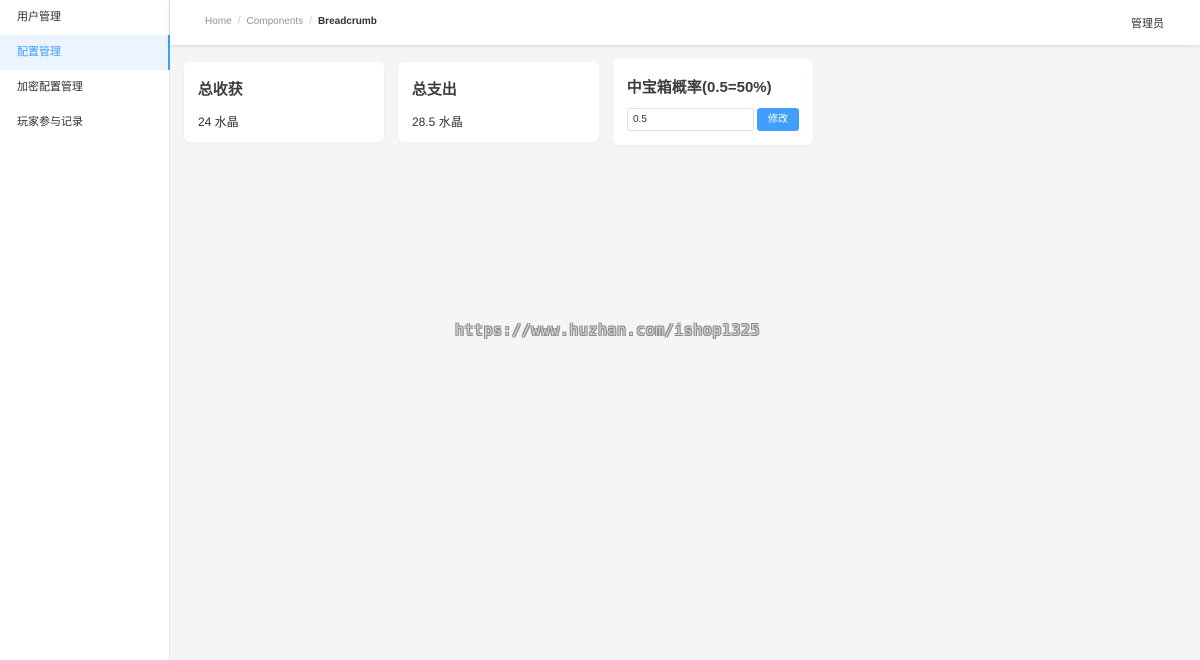  Describe the element at coordinates (84, 17) in the screenshot. I see `sidebar-item-user-management: 用户管理` at that location.